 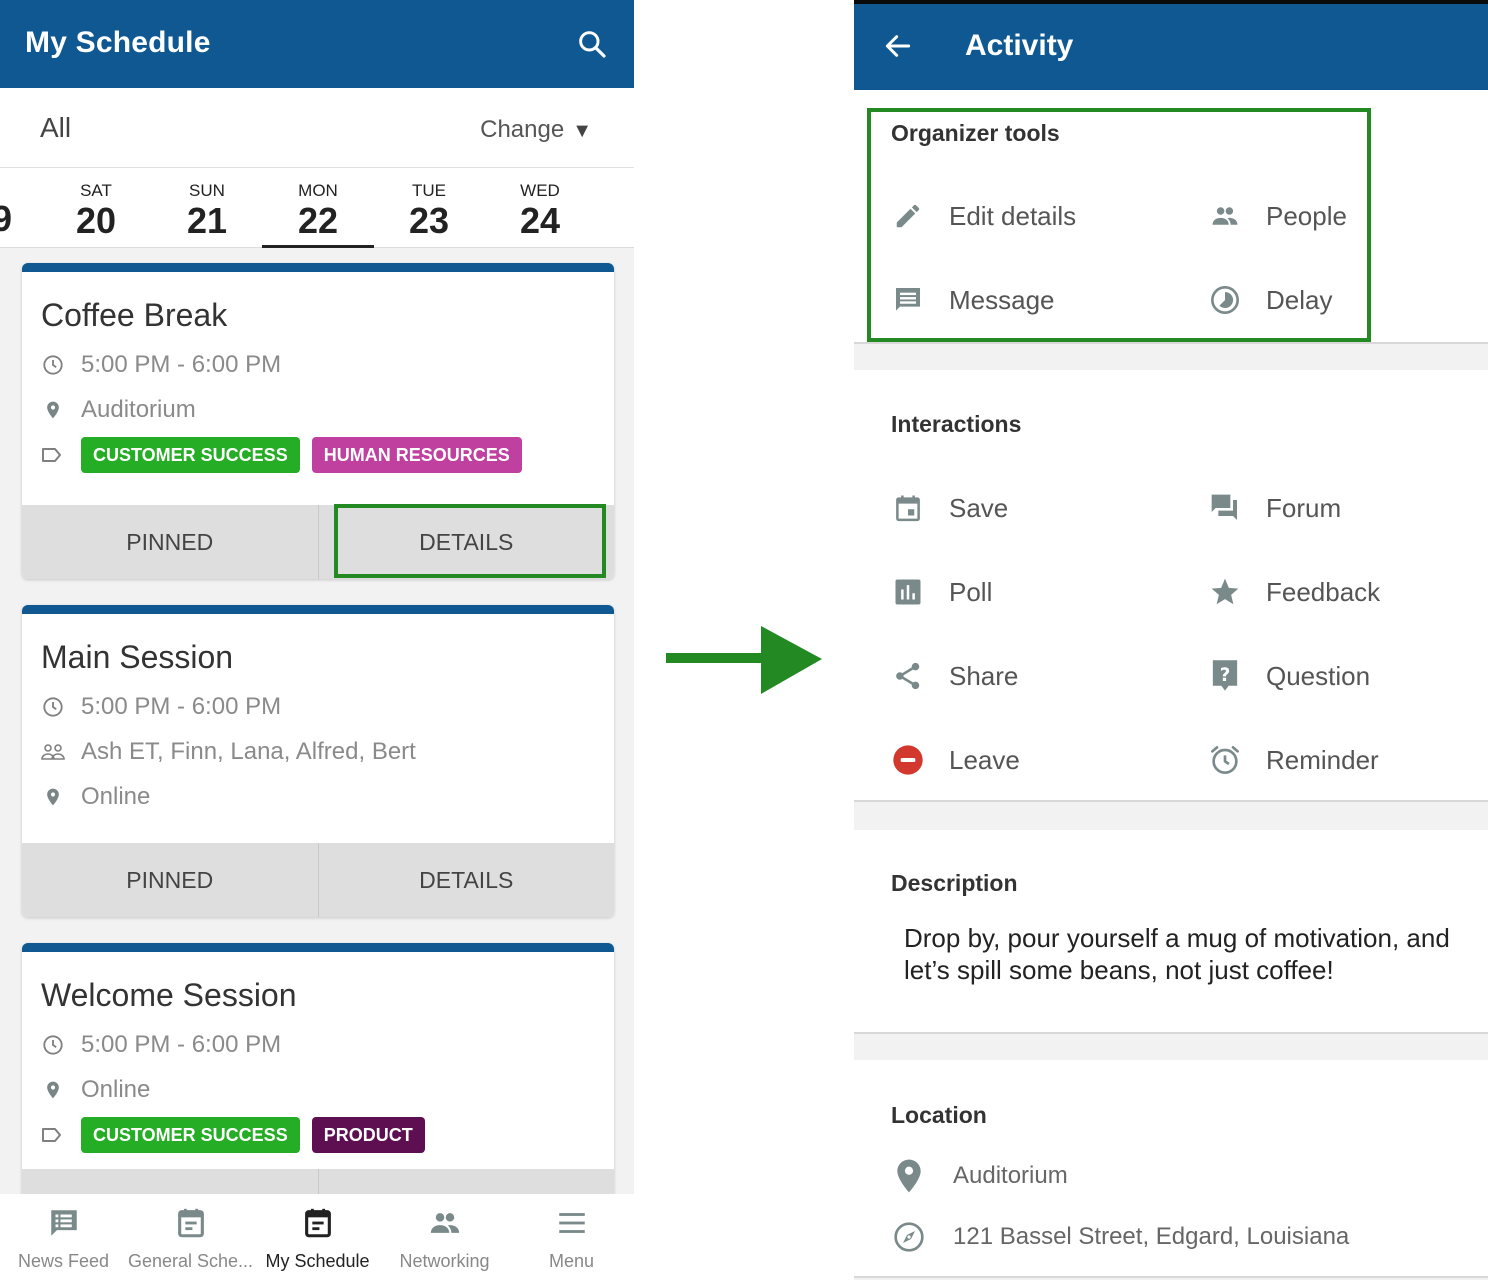 I want to click on item-label: Poll, so click(x=971, y=591).